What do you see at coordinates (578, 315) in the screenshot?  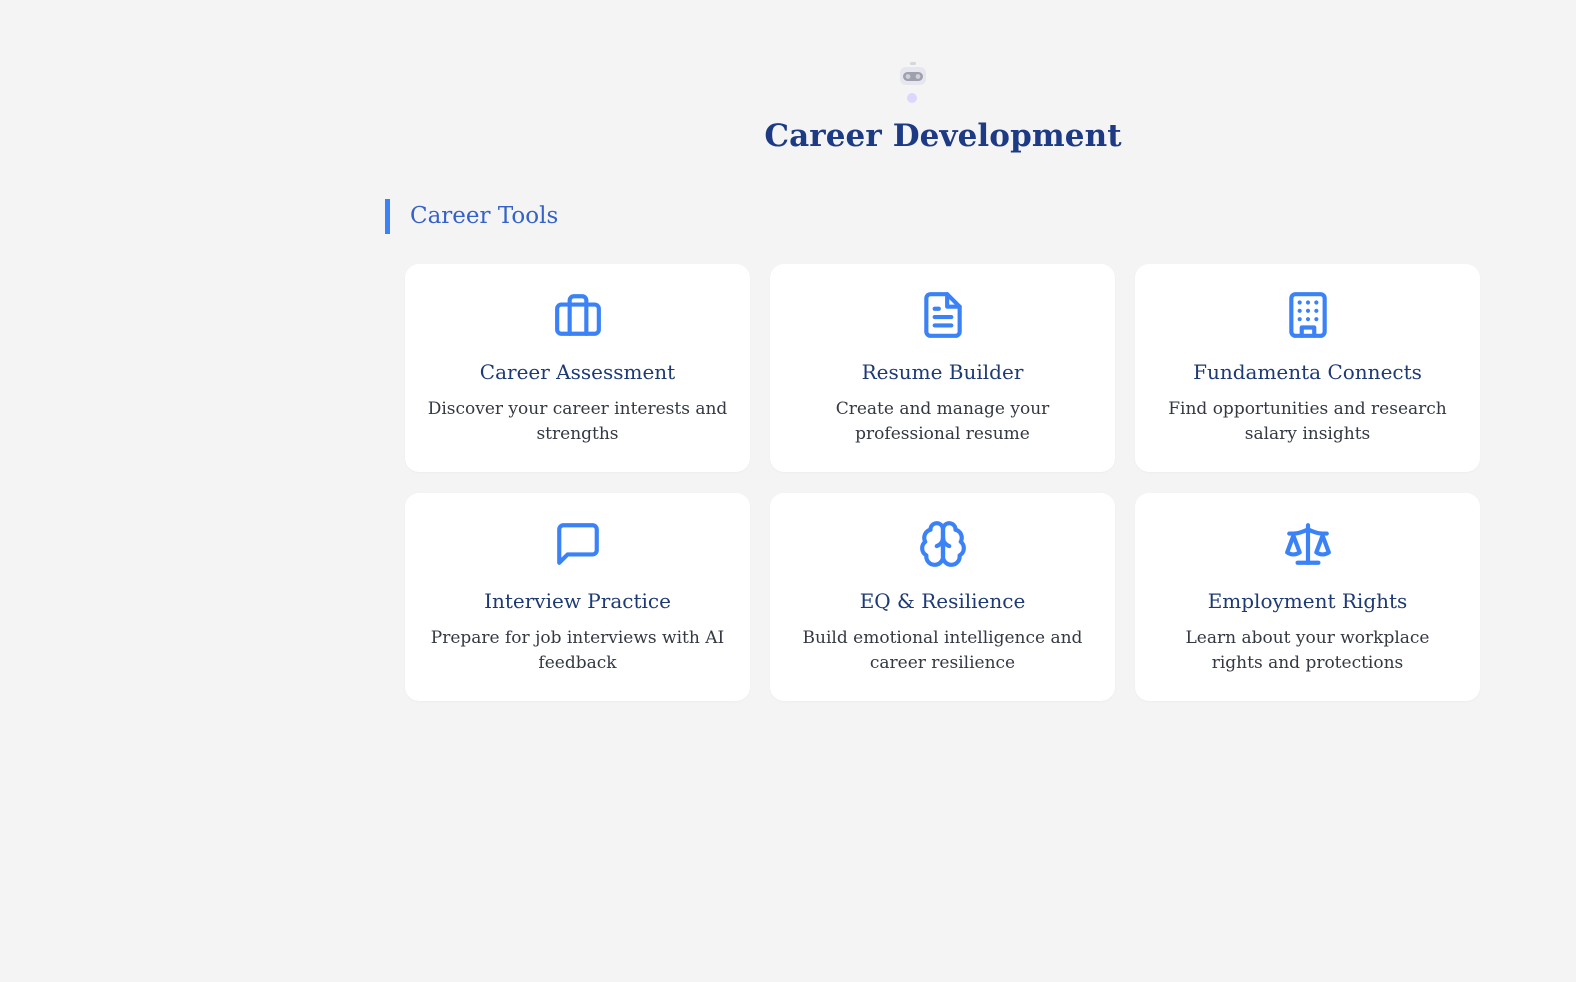 I see `briefcase-icon` at bounding box center [578, 315].